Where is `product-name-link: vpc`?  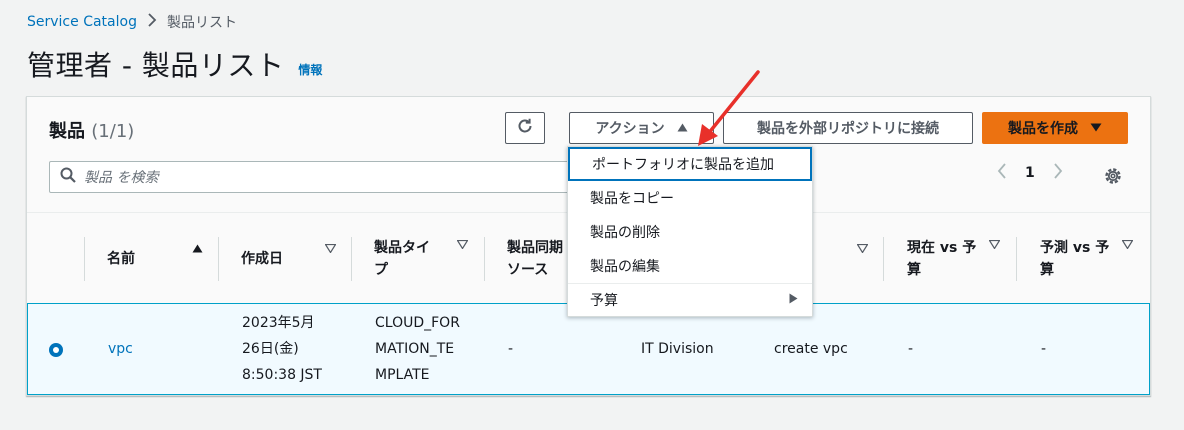 product-name-link: vpc is located at coordinates (120, 349).